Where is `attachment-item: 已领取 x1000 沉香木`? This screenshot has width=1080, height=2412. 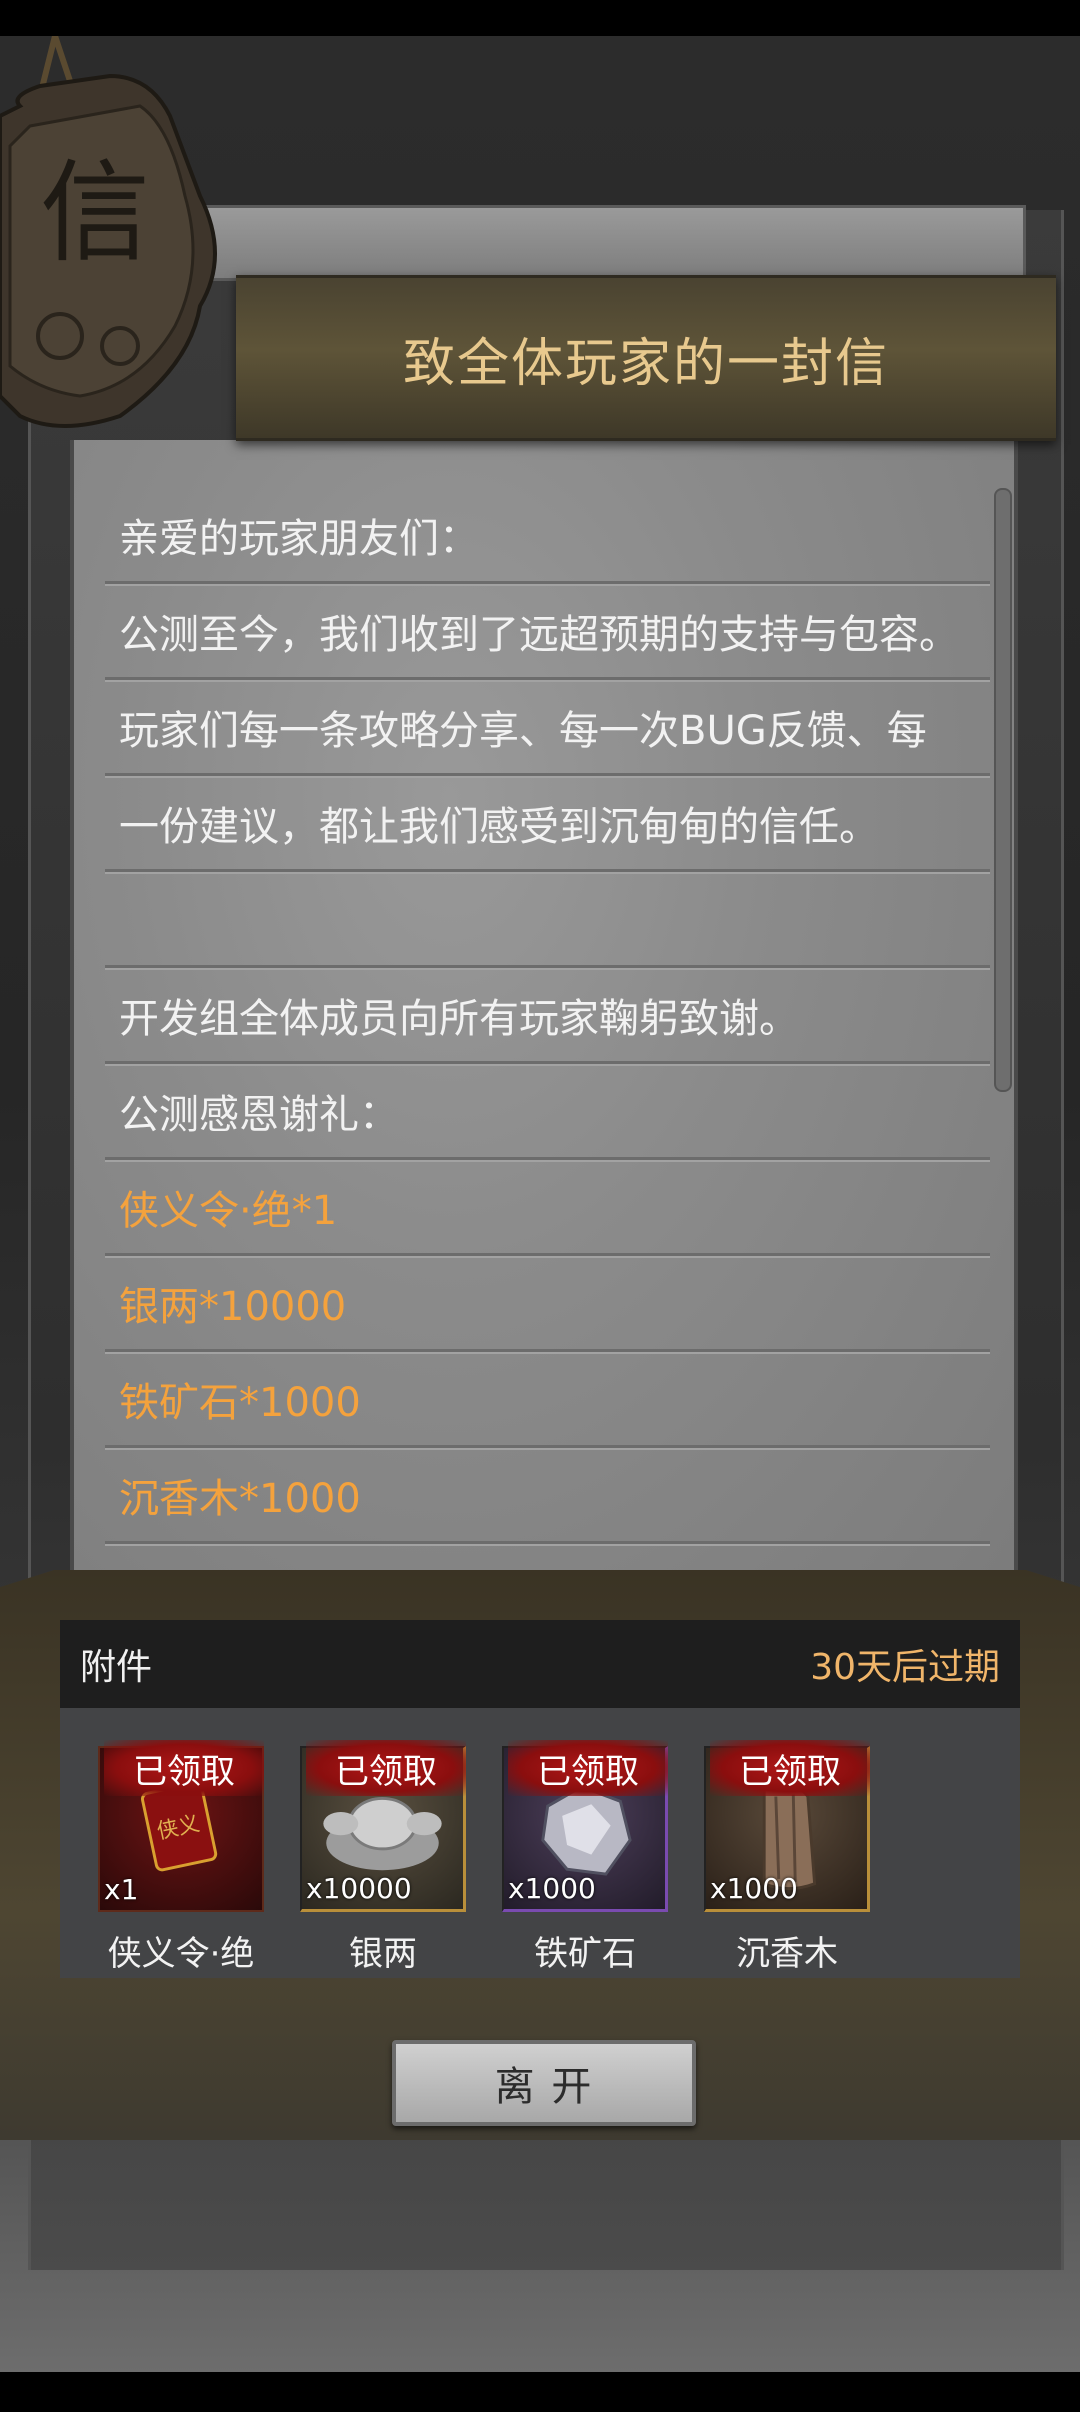 attachment-item: 已领取 x1000 沉香木 is located at coordinates (789, 1851).